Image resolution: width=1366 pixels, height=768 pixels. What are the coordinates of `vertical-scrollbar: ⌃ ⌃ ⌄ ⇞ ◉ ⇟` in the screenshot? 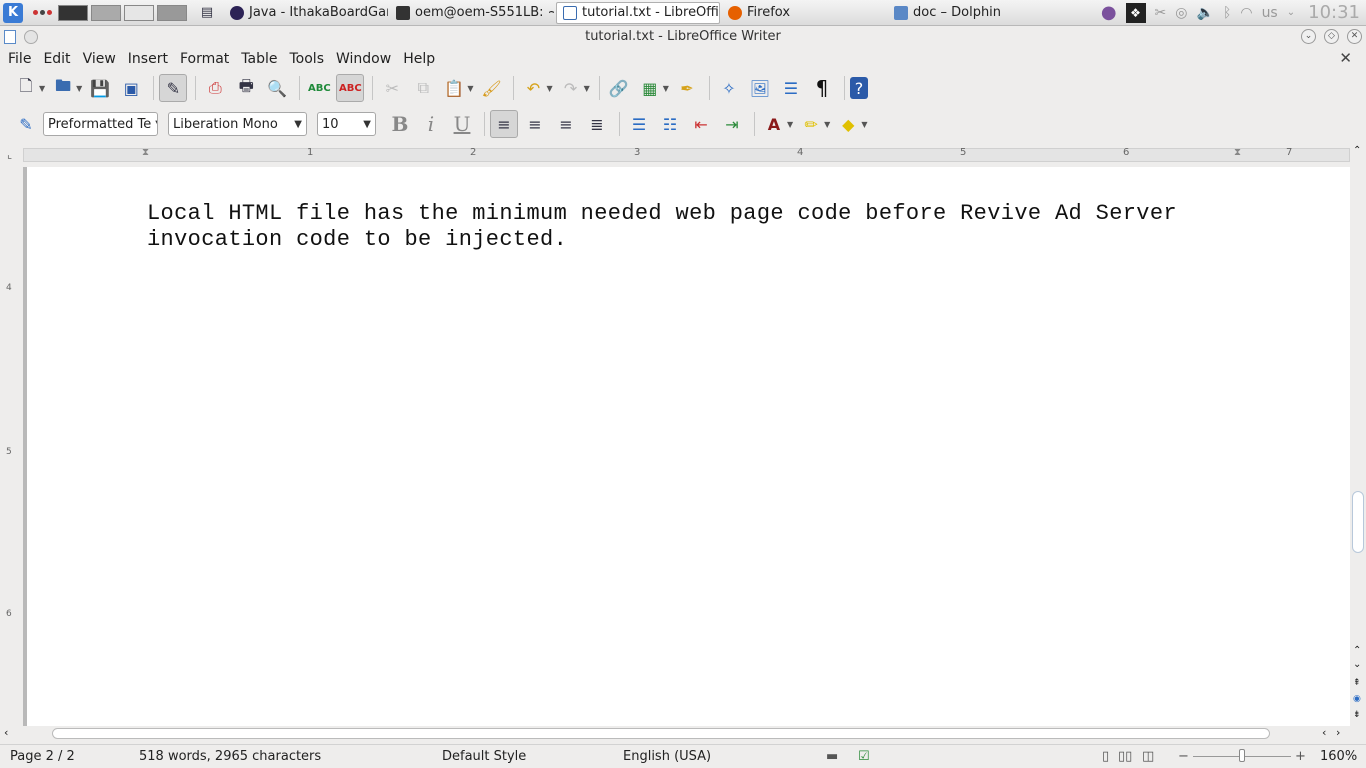 It's located at (1358, 435).